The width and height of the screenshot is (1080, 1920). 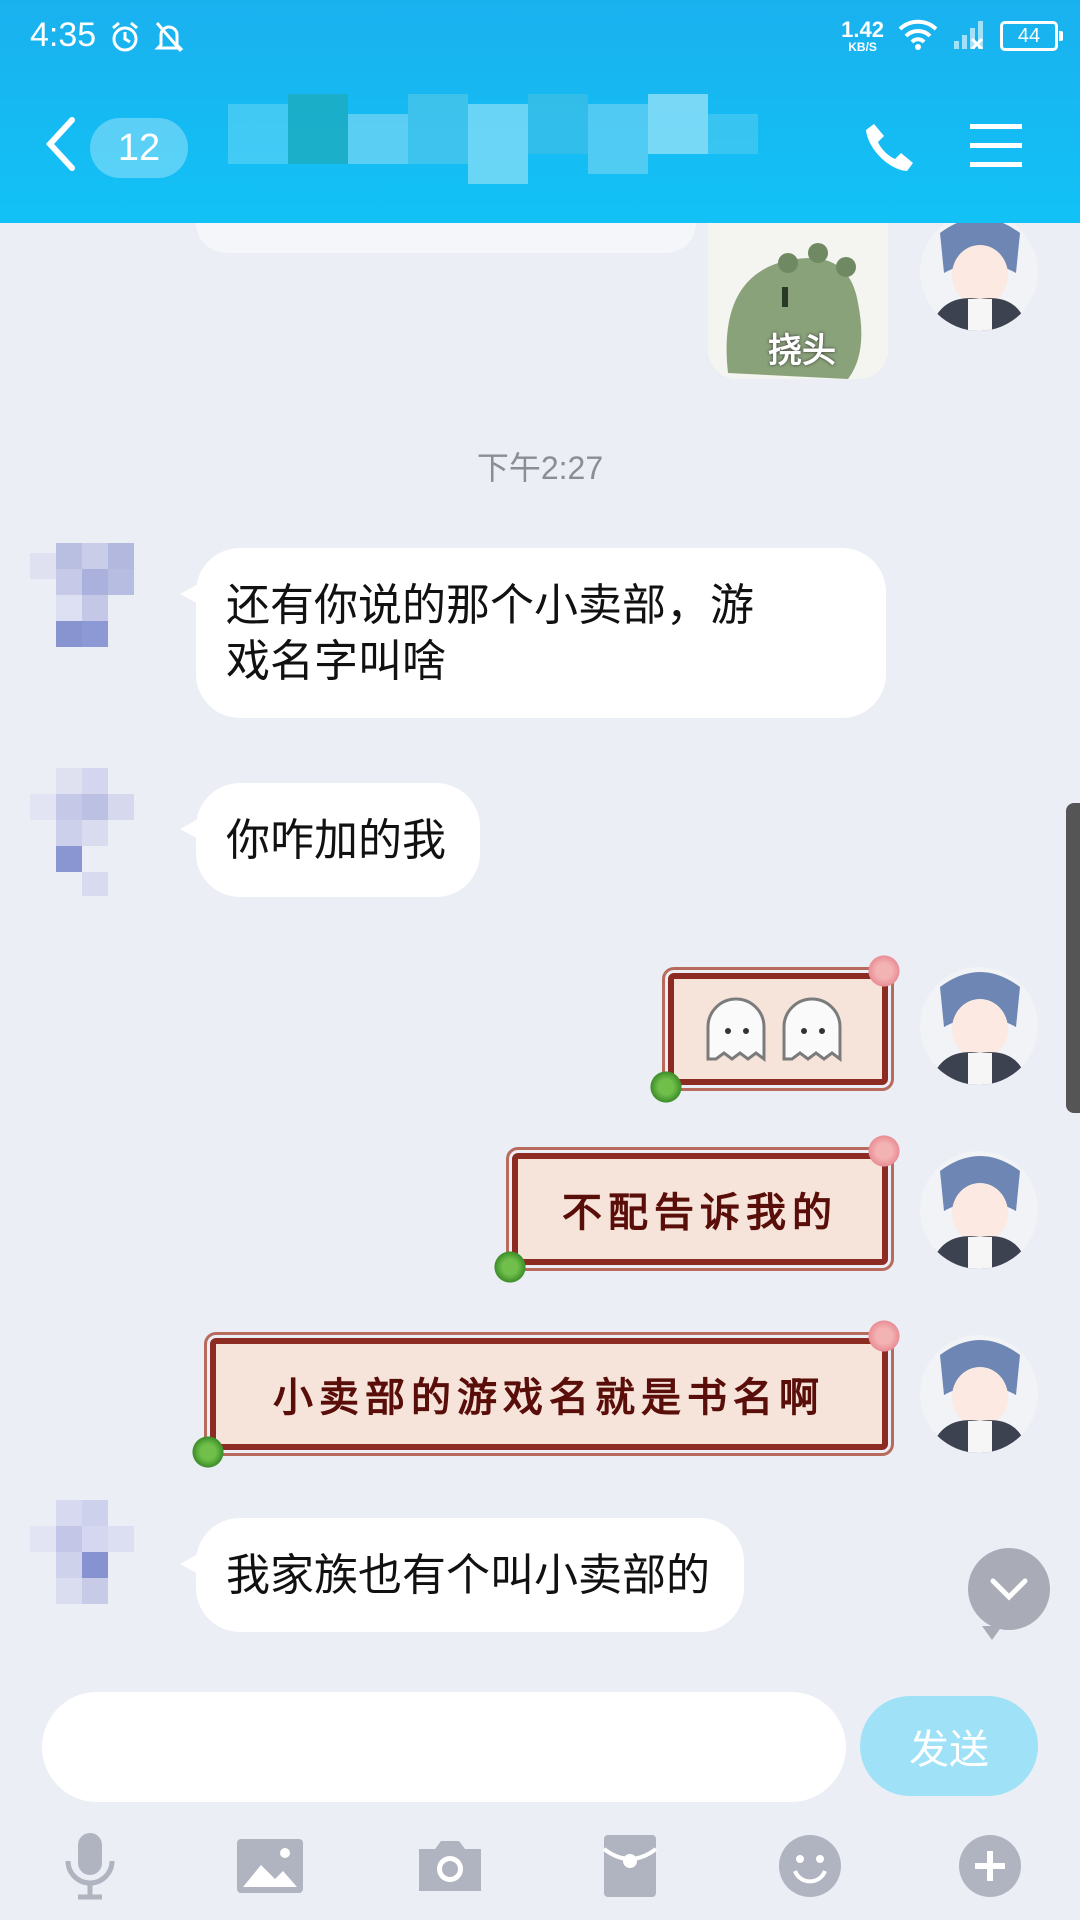 I want to click on menu-button, so click(x=996, y=146).